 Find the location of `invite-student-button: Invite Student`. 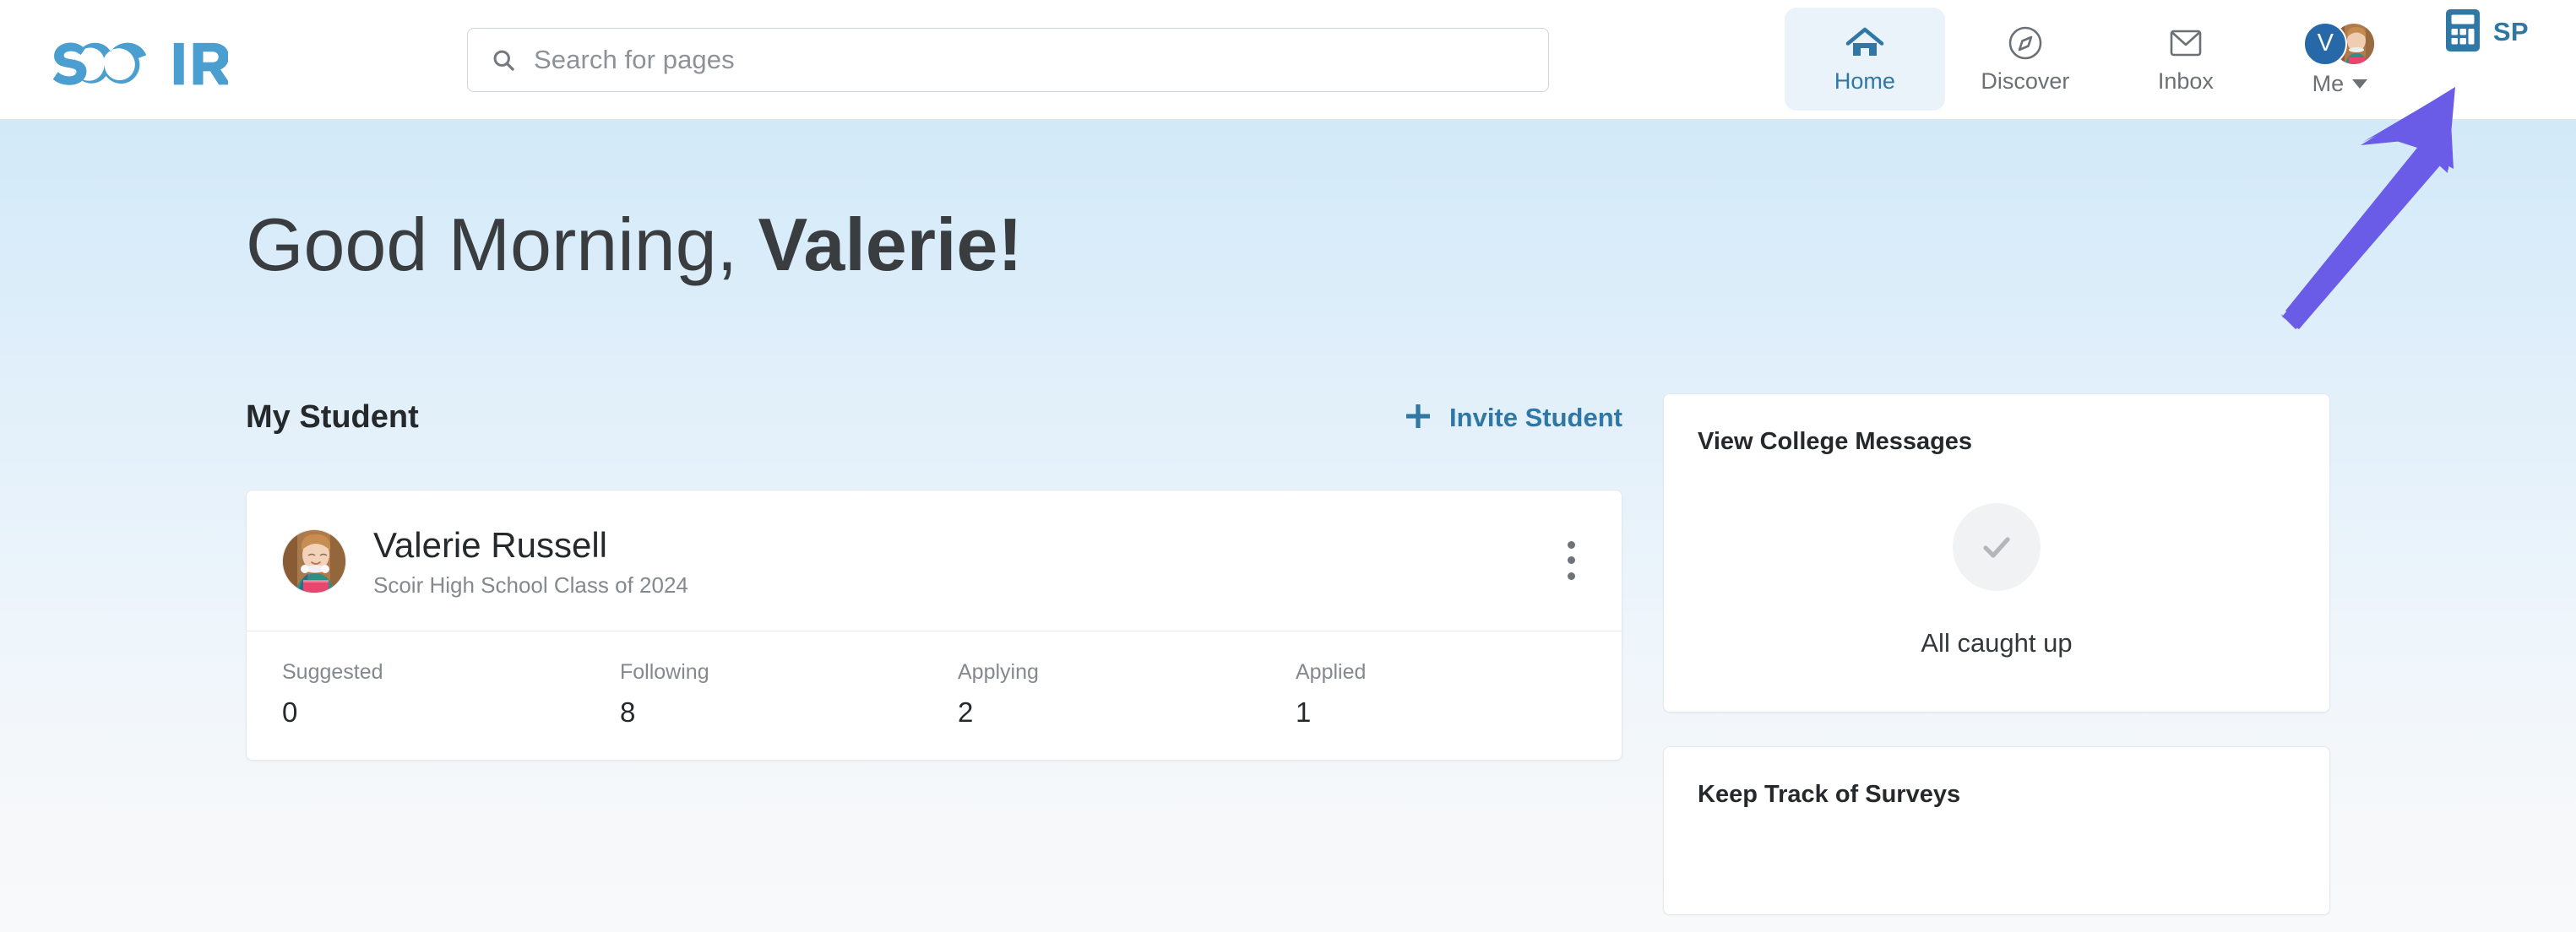

invite-student-button: Invite Student is located at coordinates (1513, 417).